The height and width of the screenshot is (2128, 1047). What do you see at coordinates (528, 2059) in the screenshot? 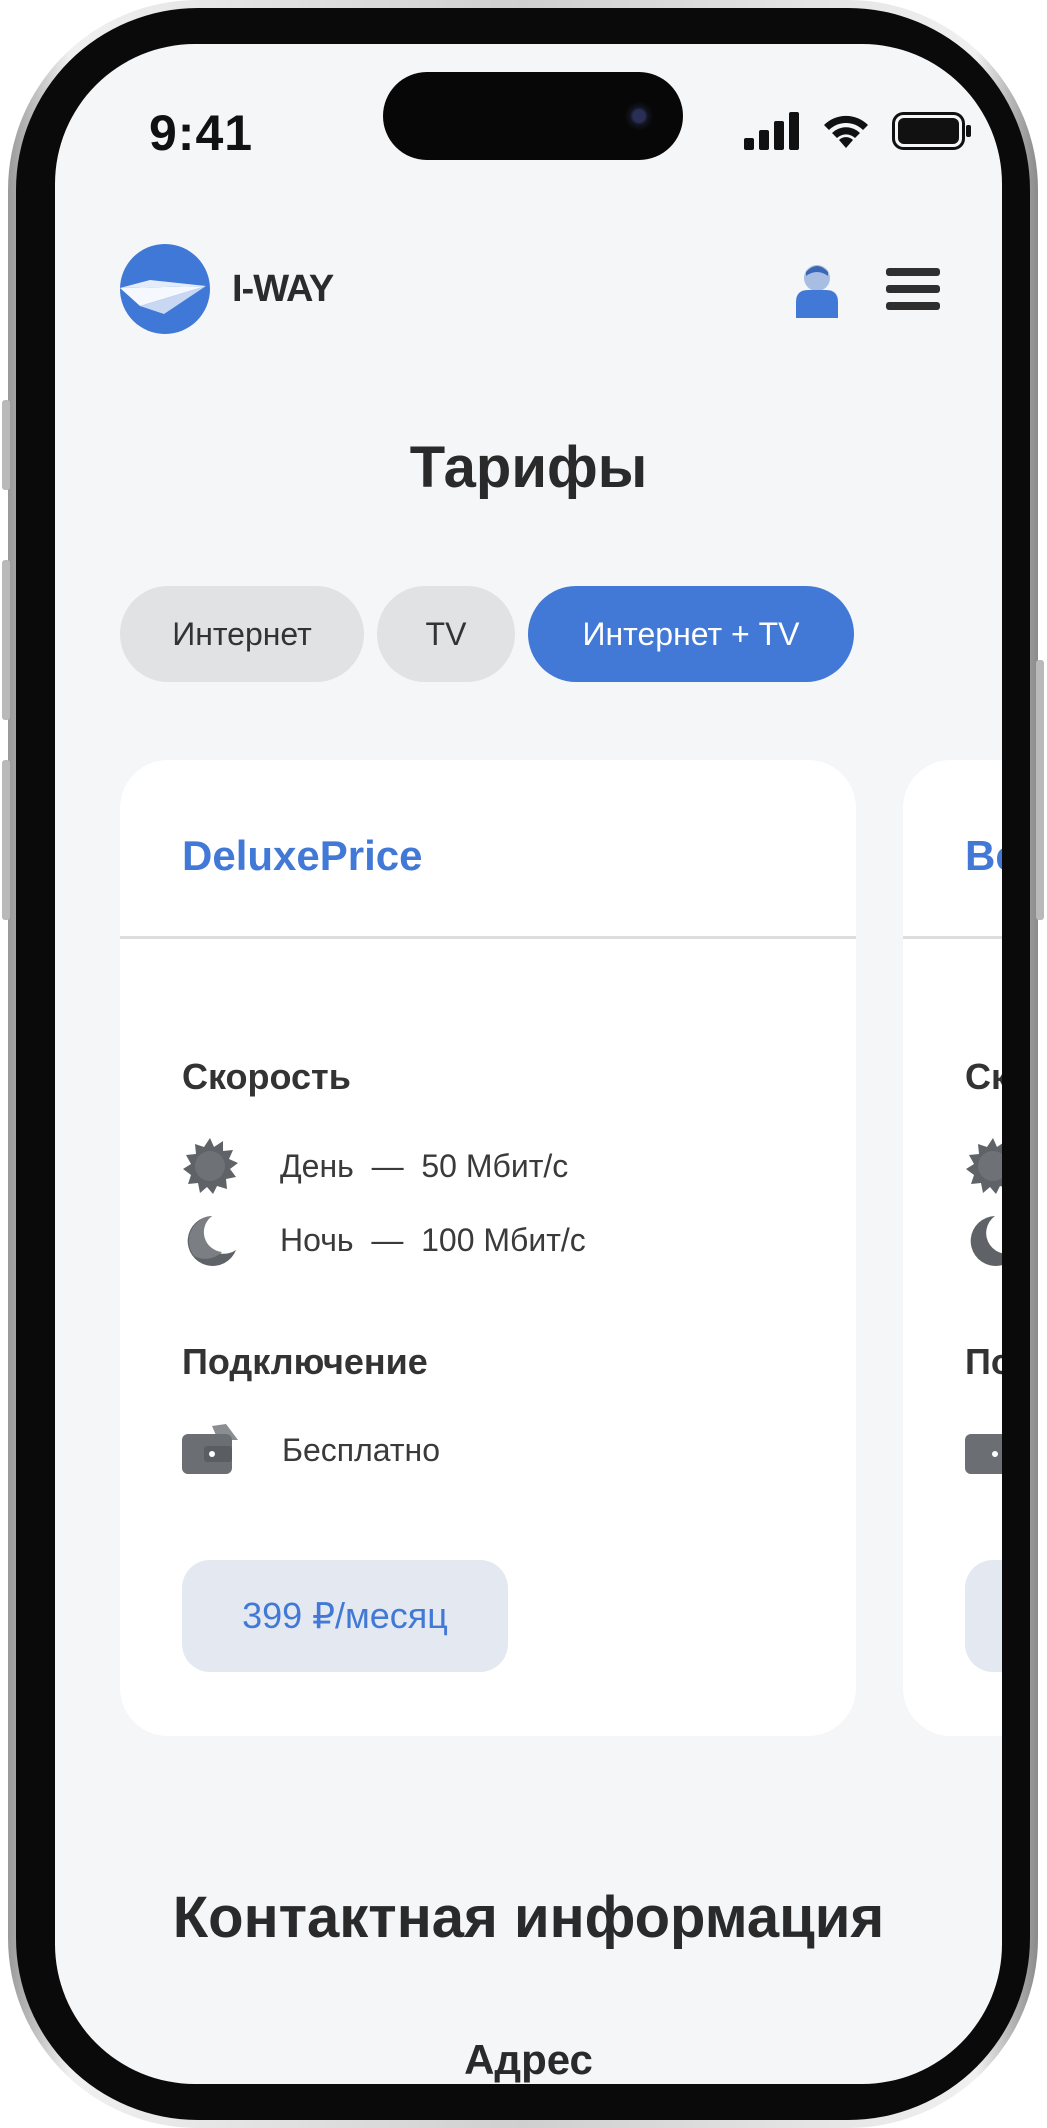
I see `address-heading: Адрес` at bounding box center [528, 2059].